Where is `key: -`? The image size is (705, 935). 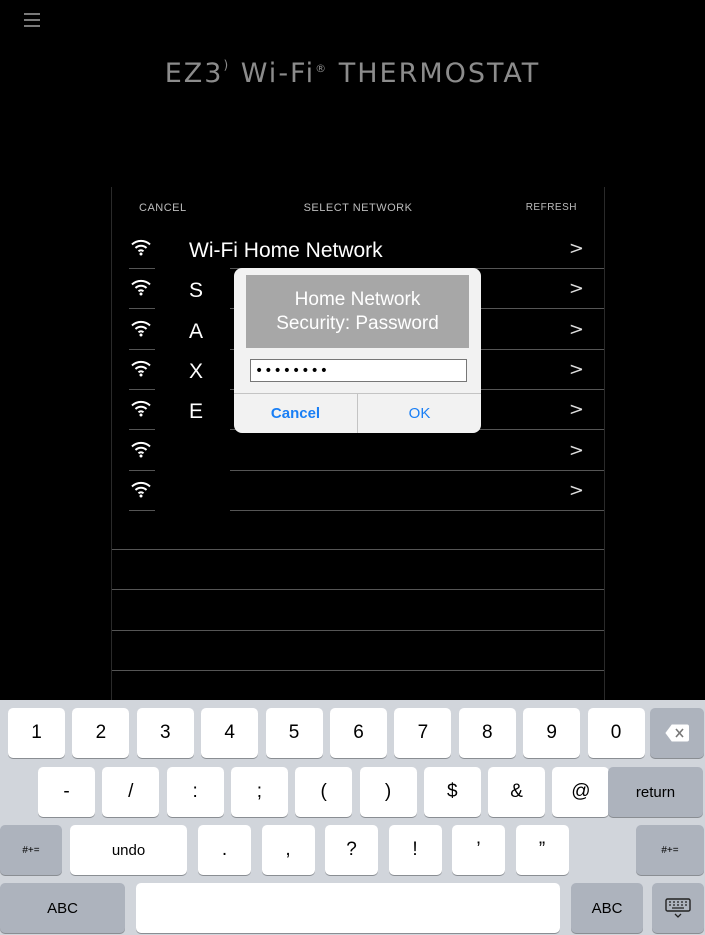 key: - is located at coordinates (66, 792).